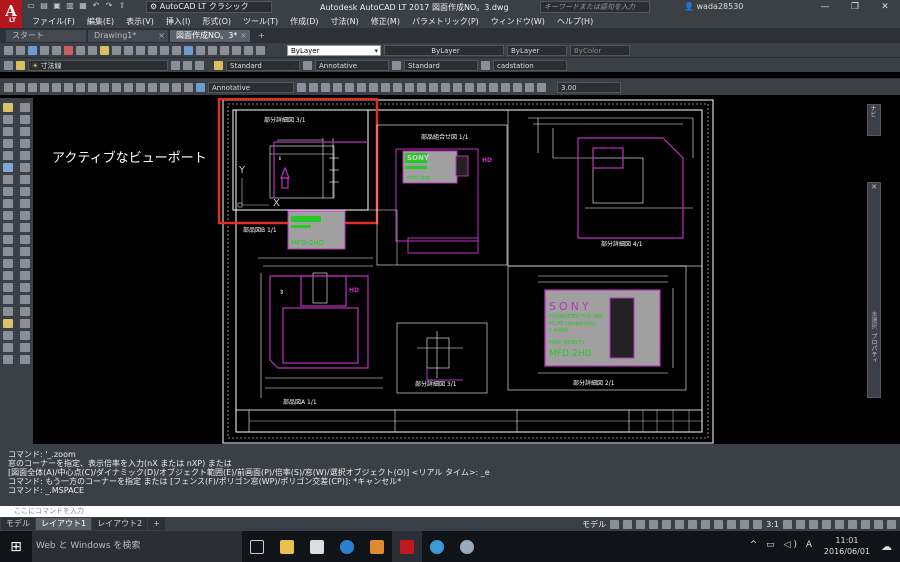 The image size is (900, 562). Describe the element at coordinates (874, 290) in the screenshot. I see `properties-palette: ✕ プロパティ 未選択` at that location.